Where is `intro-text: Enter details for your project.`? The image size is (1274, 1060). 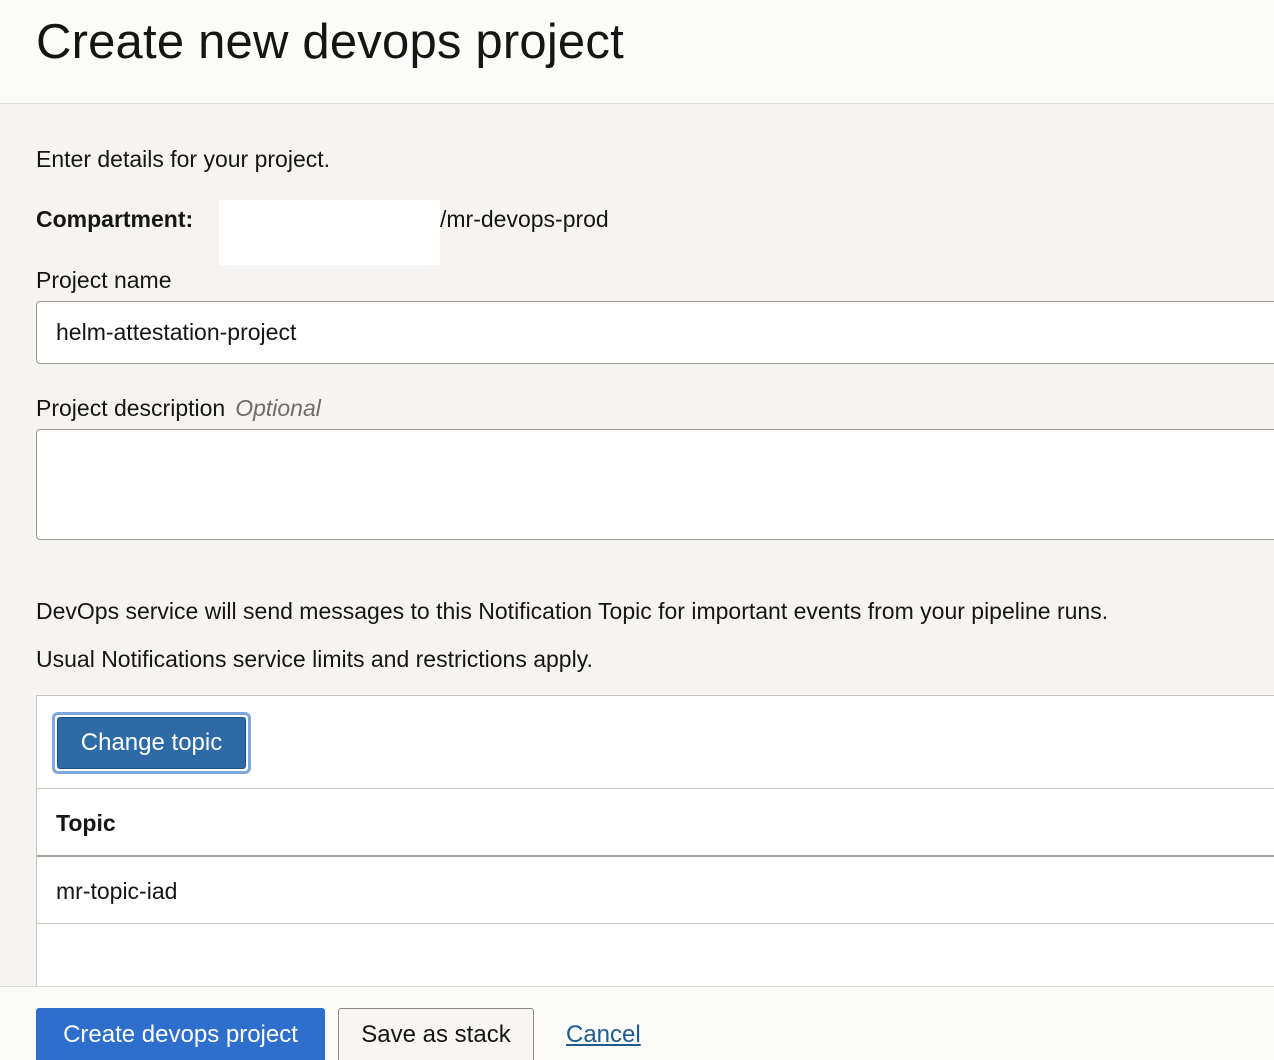 intro-text: Enter details for your project. is located at coordinates (183, 159).